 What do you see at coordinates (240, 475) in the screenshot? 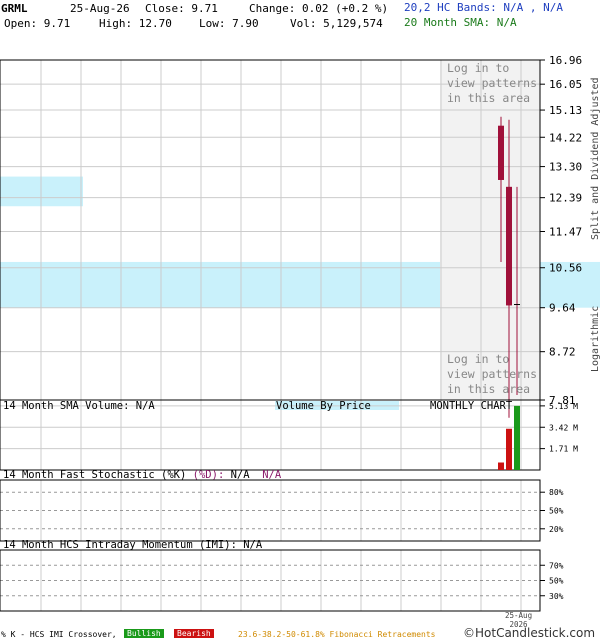
I see `stochastic-k-value: N/A` at bounding box center [240, 475].